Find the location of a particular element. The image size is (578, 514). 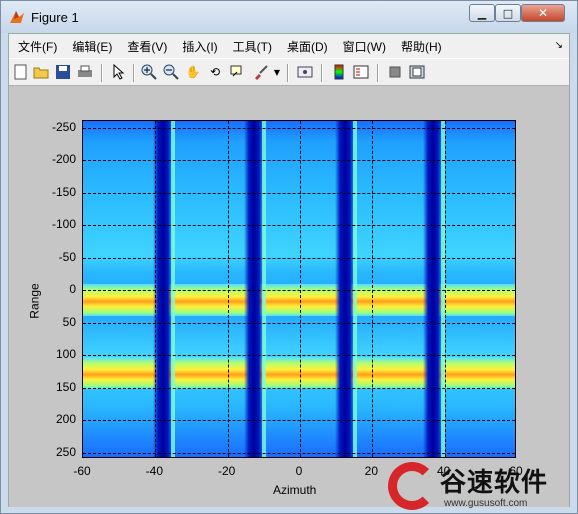

bright-band-top is located at coordinates (299, 300).